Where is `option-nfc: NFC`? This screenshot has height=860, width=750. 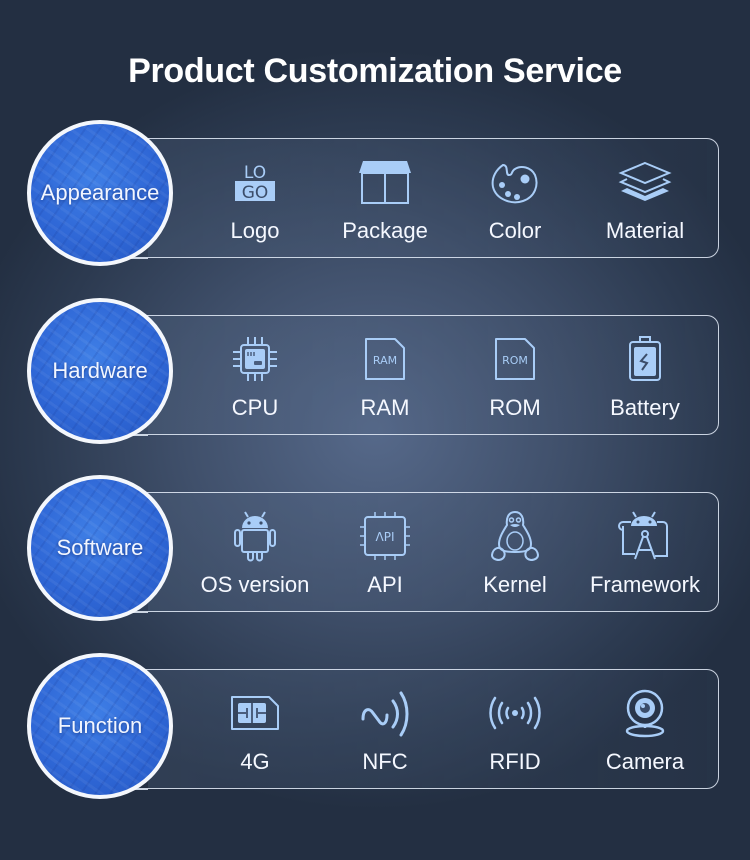
option-nfc: NFC is located at coordinates (385, 728).